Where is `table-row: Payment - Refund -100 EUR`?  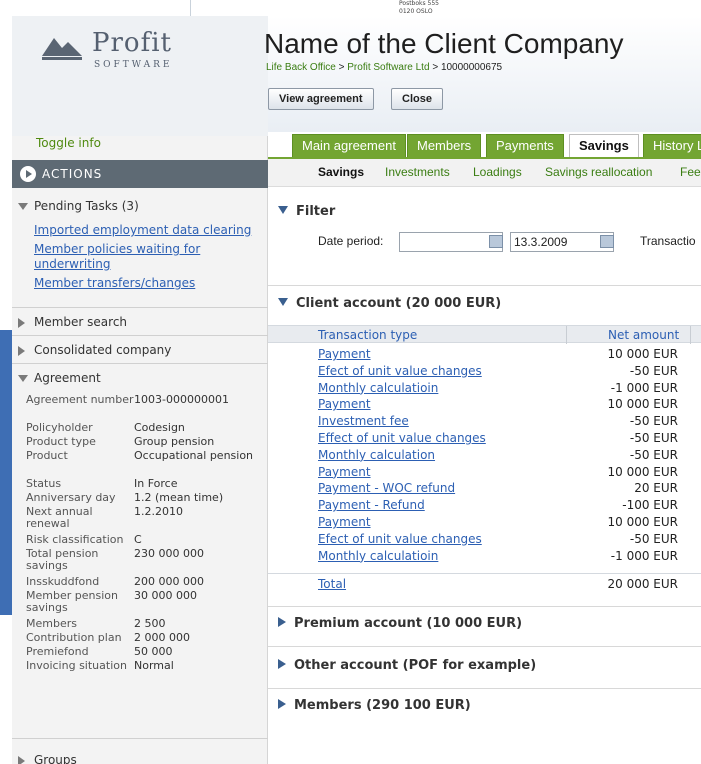 table-row: Payment - Refund -100 EUR is located at coordinates (484, 506).